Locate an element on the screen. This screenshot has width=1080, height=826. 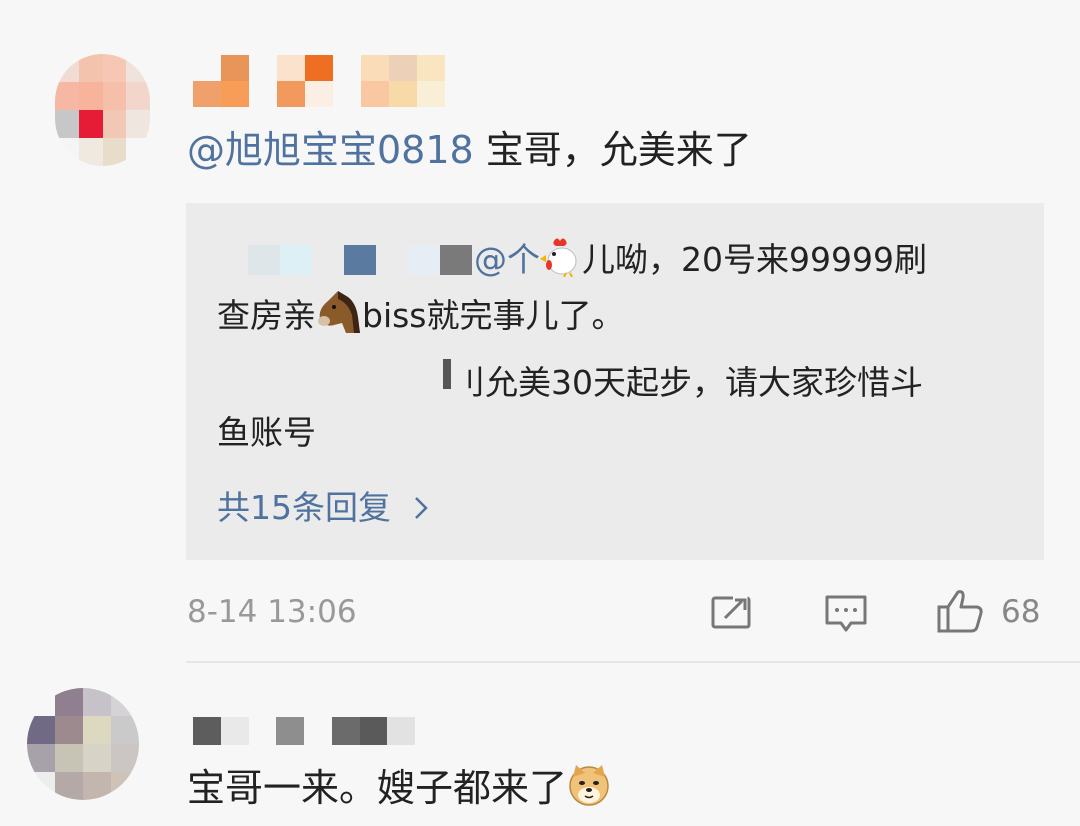
comment-text: 宝哥，允美来了 is located at coordinates (612, 150).